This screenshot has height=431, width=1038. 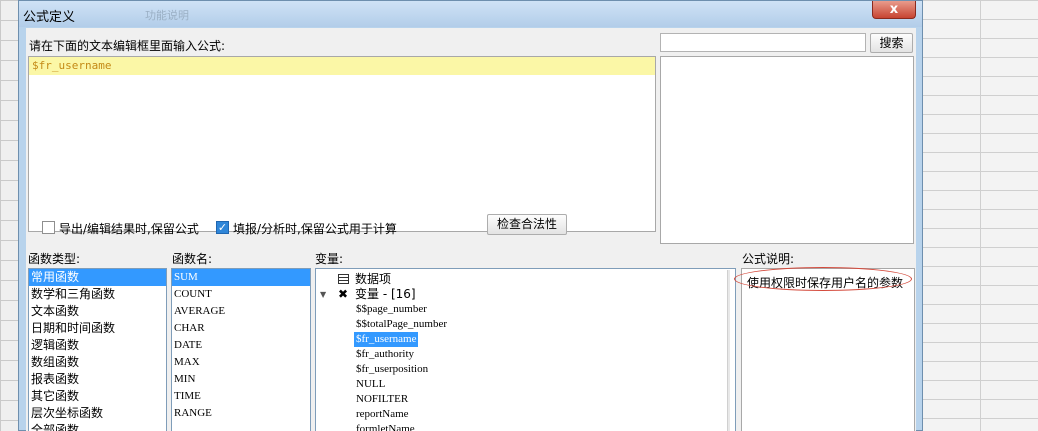 I want to click on function-type-item: 文本函数, so click(x=97, y=311).